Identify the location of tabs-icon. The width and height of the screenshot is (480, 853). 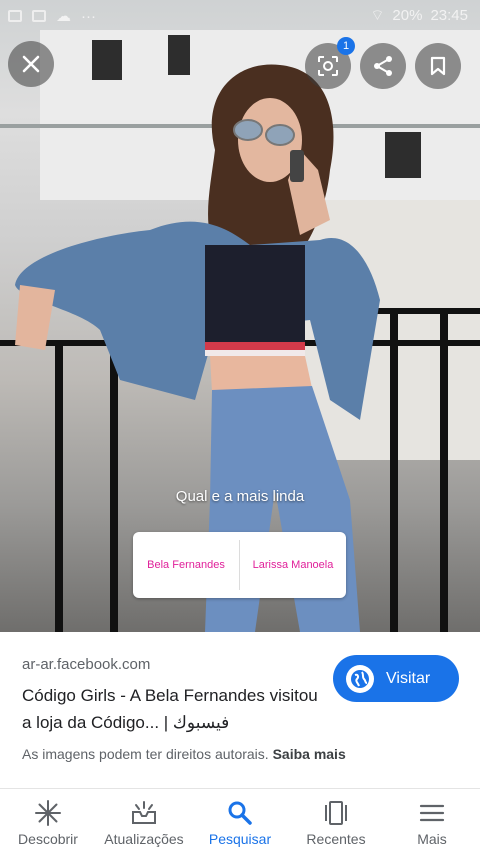
(336, 813).